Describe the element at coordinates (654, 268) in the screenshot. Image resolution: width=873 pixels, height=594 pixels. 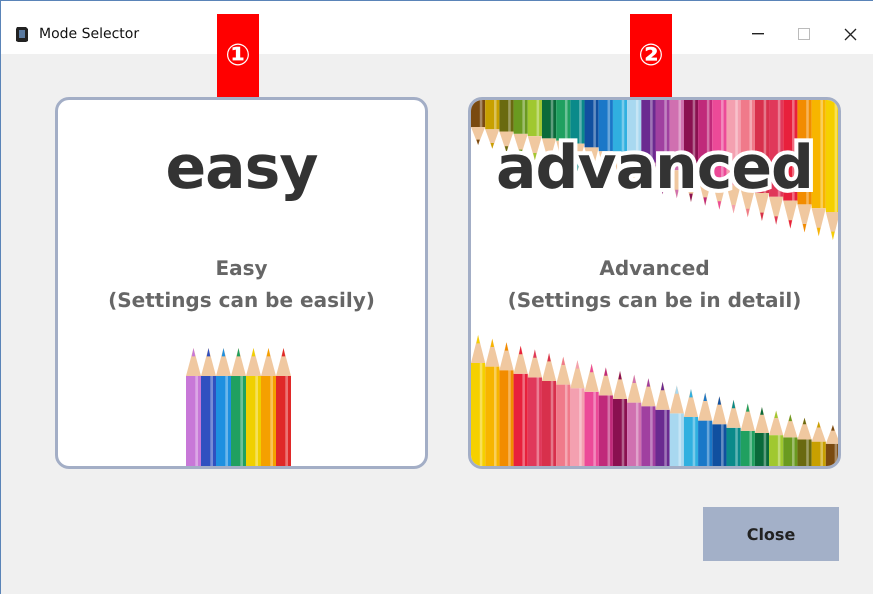
I see `mode-title: Advanced` at that location.